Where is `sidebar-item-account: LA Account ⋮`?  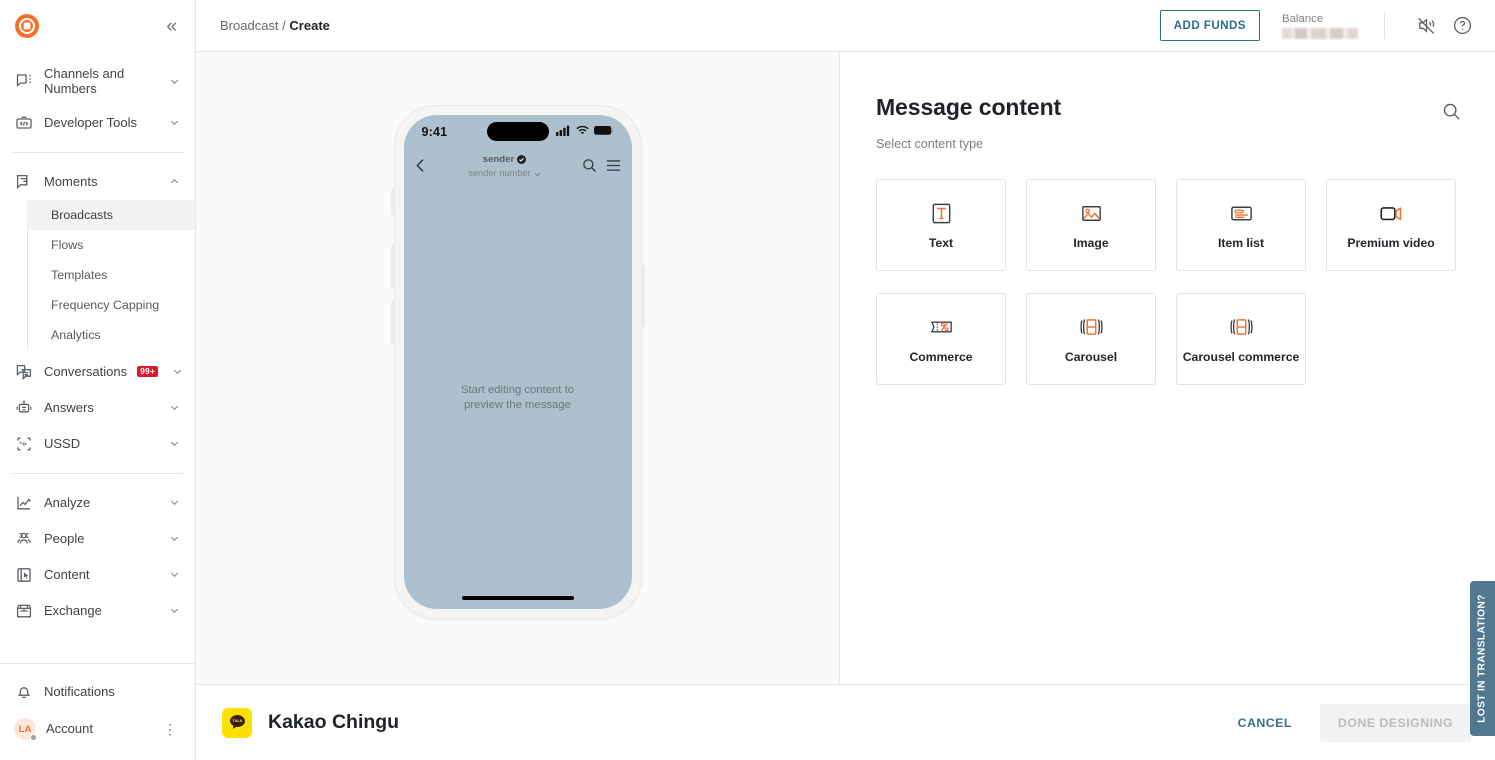 sidebar-item-account: LA Account ⋮ is located at coordinates (97, 729).